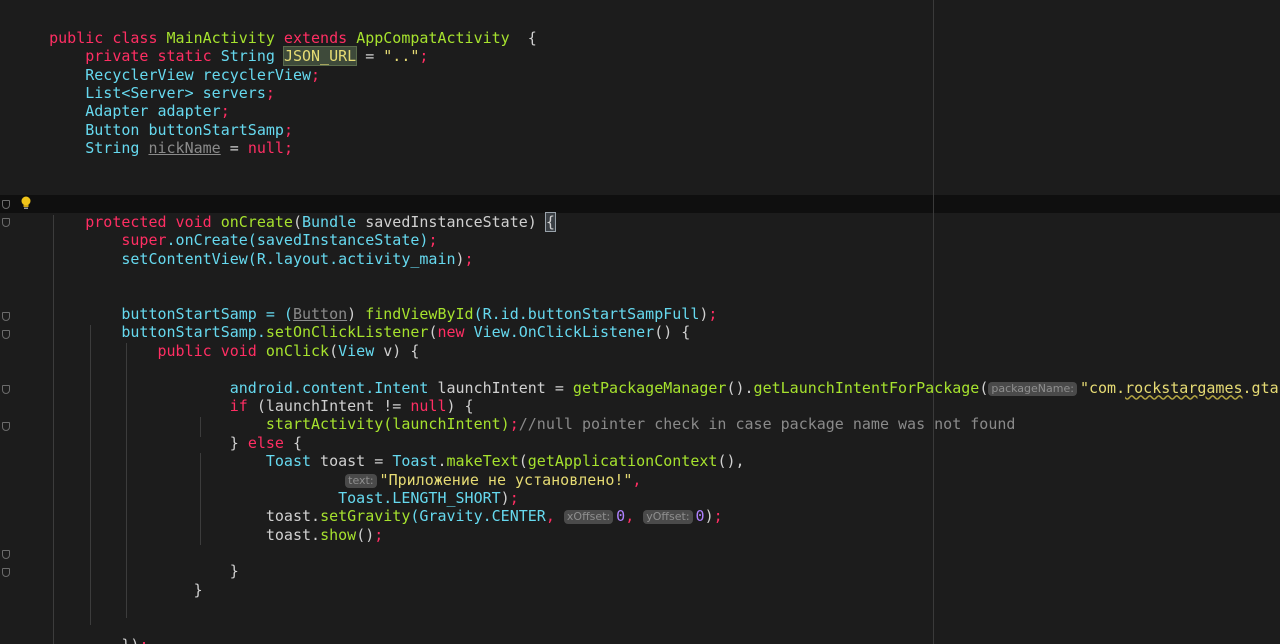  Describe the element at coordinates (265, 148) in the screenshot. I see `code-token: null` at that location.